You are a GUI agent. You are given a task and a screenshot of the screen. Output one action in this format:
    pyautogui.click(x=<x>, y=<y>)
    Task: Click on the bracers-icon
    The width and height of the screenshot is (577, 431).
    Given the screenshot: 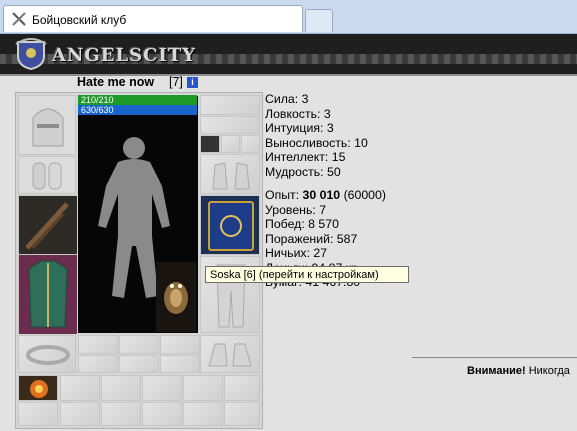 What is the action you would take?
    pyautogui.click(x=47, y=176)
    